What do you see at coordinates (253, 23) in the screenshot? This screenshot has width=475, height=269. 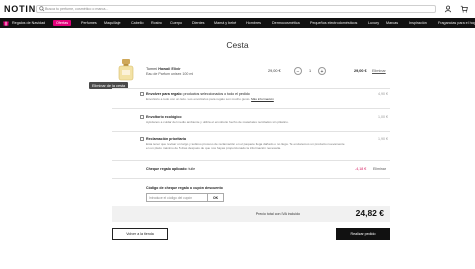 I see `nav-item-hombres: Hombres` at bounding box center [253, 23].